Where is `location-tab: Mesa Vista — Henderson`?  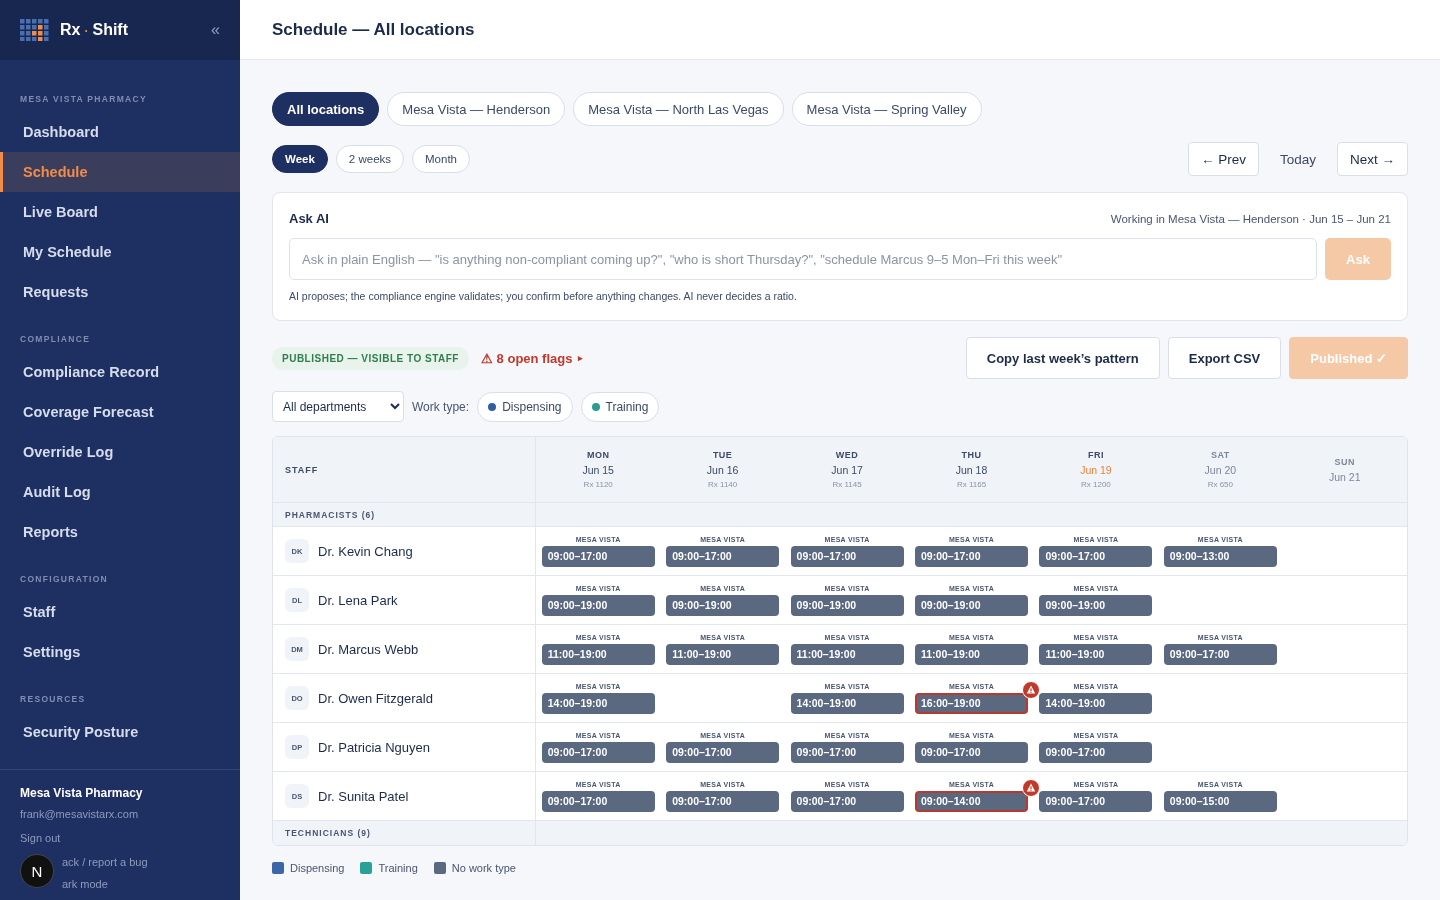 location-tab: Mesa Vista — Henderson is located at coordinates (476, 109).